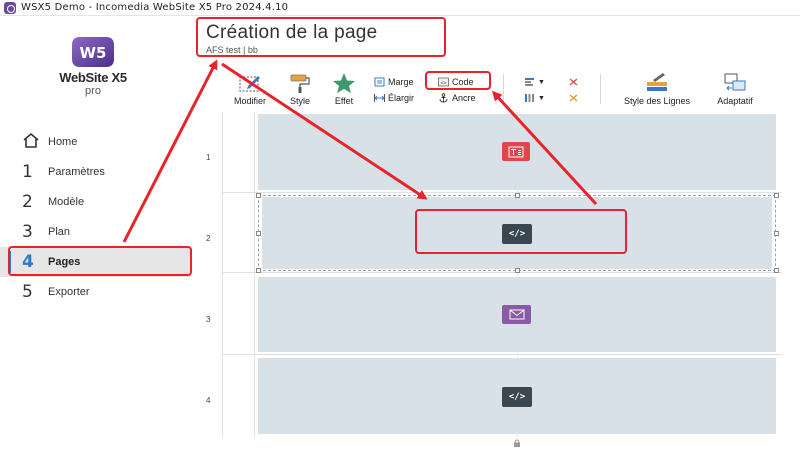  I want to click on expand-icon, so click(379, 98).